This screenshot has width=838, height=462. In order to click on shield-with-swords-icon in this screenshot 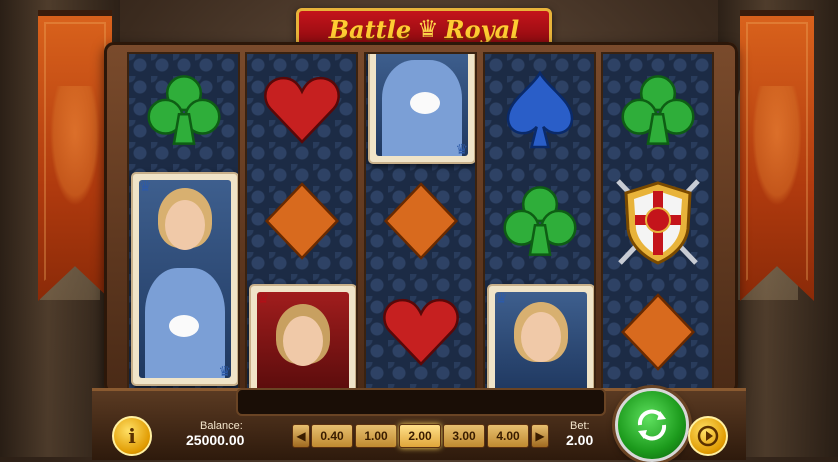, I will do `click(657, 221)`.